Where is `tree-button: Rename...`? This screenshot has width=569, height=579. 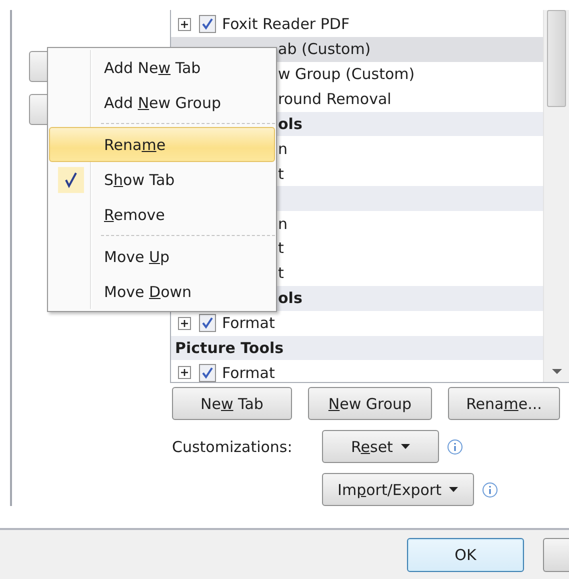
tree-button: Rename... is located at coordinates (504, 403).